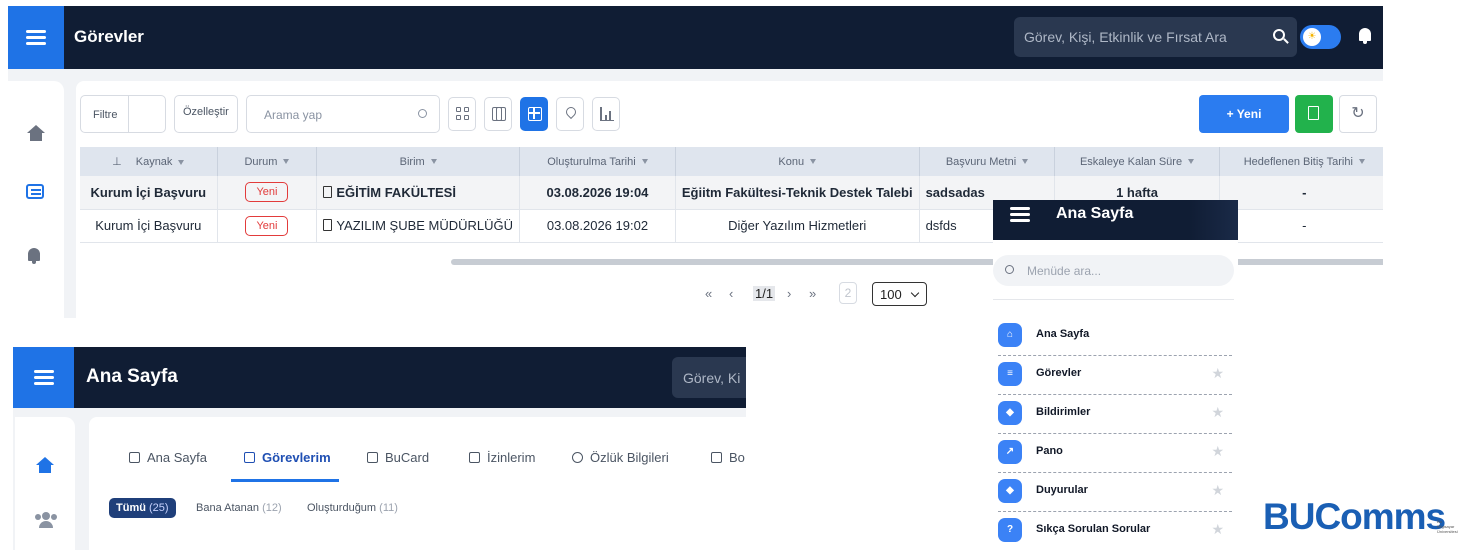 Image resolution: width=1470 pixels, height=551 pixels. I want to click on bell-icon, so click(36, 257).